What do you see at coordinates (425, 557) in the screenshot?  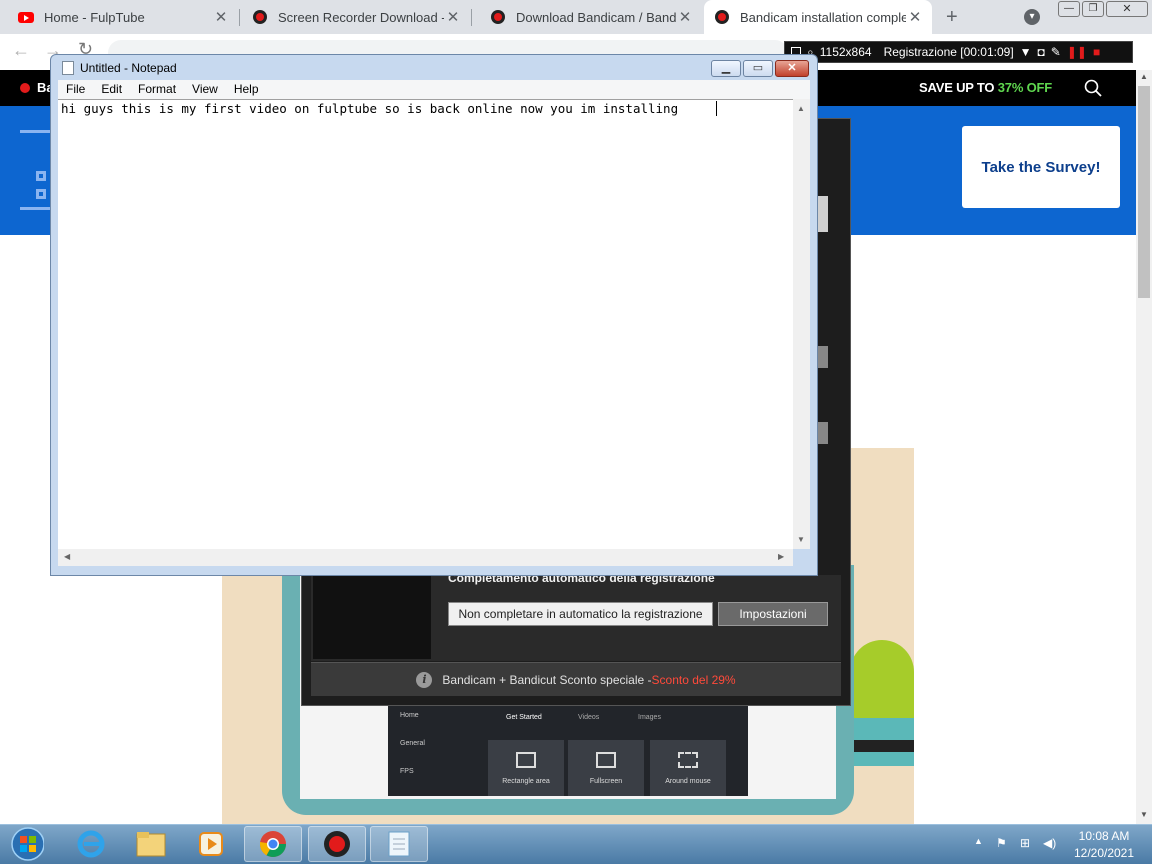 I see `notepad-horizontal-scrollbar: ◀ ▶` at bounding box center [425, 557].